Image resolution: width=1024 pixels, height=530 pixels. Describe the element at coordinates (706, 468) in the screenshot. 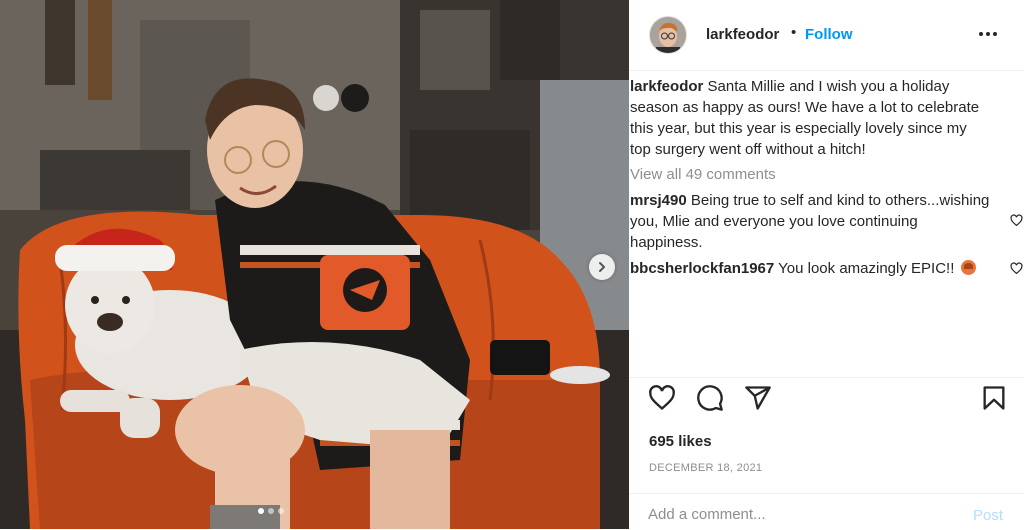

I see `post-date: DECEMBER 18, 2021` at that location.